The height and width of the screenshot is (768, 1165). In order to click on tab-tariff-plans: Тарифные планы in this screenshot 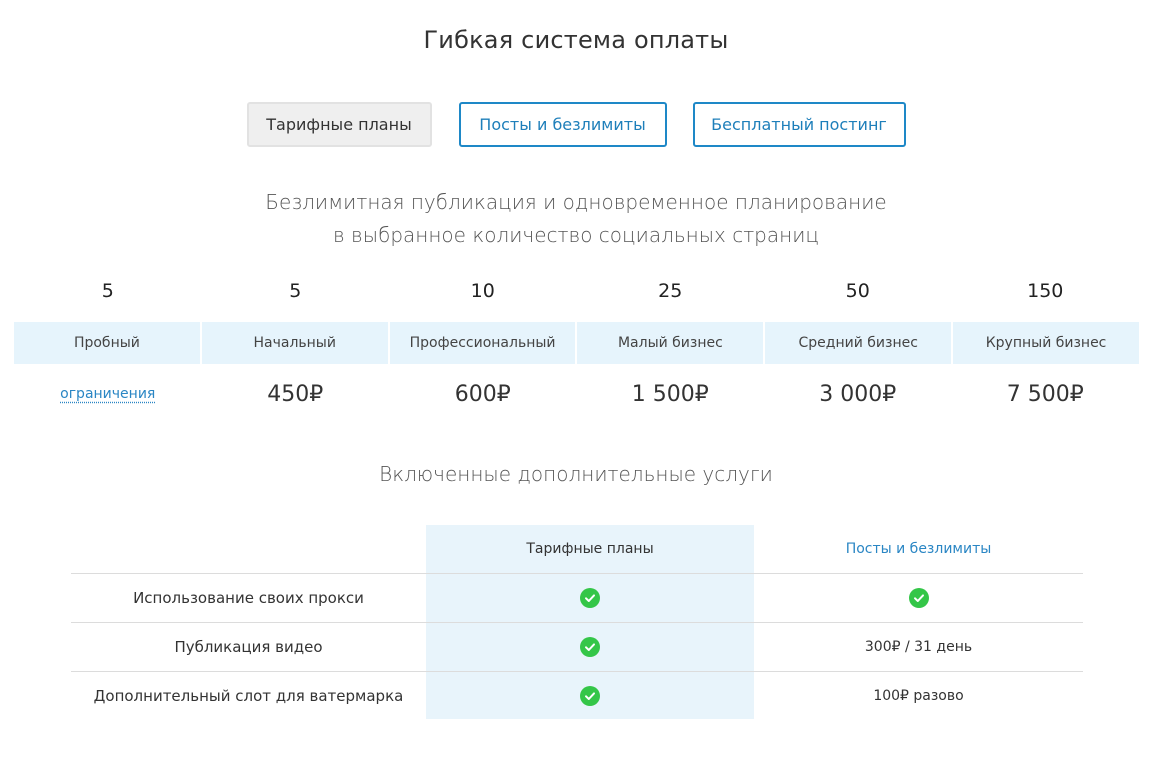, I will do `click(339, 124)`.